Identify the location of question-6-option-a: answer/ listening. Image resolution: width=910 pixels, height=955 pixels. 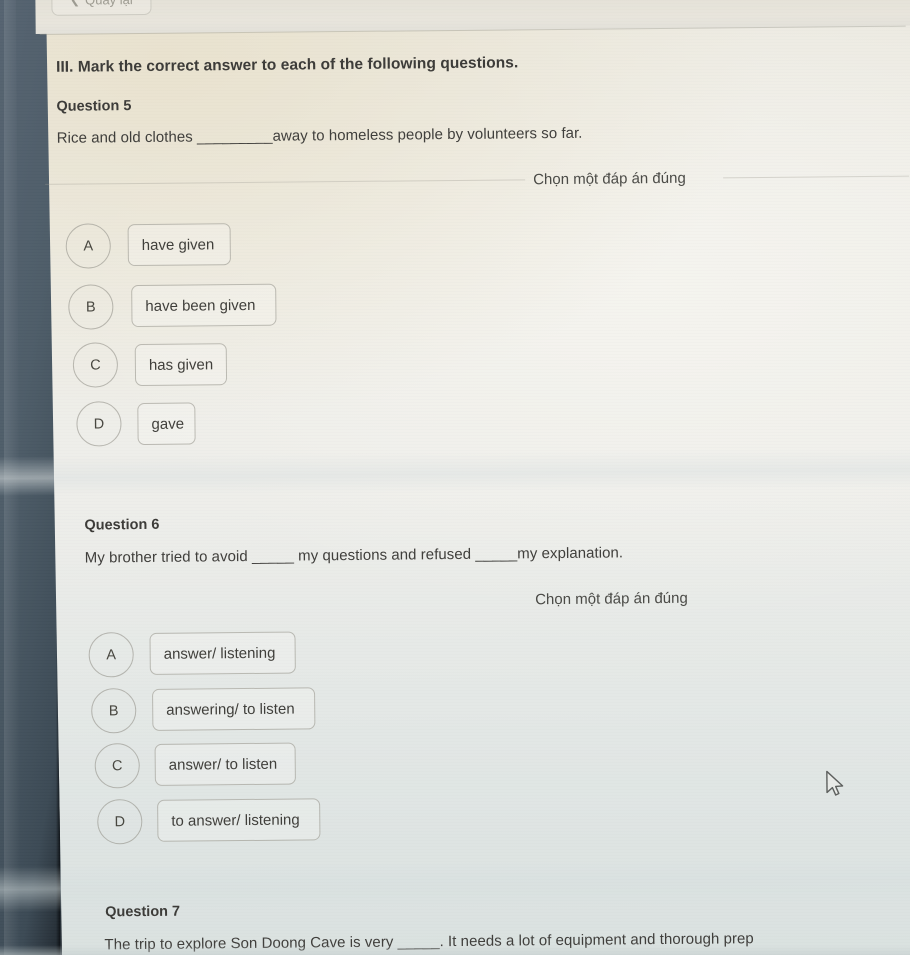
(222, 653).